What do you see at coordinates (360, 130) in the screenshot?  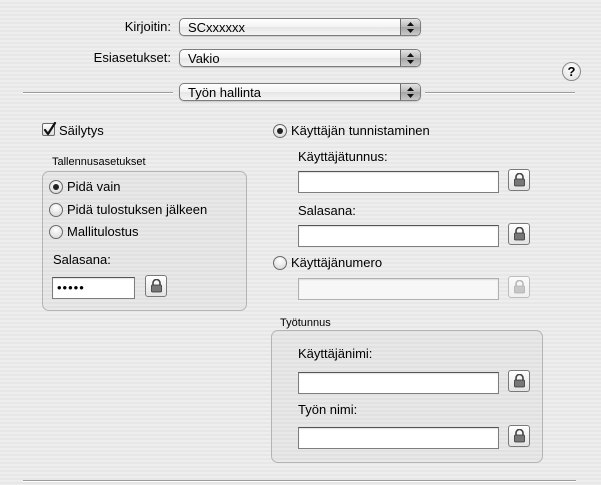 I see `radio-user-auth-label: Käyttäjän tunnistaminen` at bounding box center [360, 130].